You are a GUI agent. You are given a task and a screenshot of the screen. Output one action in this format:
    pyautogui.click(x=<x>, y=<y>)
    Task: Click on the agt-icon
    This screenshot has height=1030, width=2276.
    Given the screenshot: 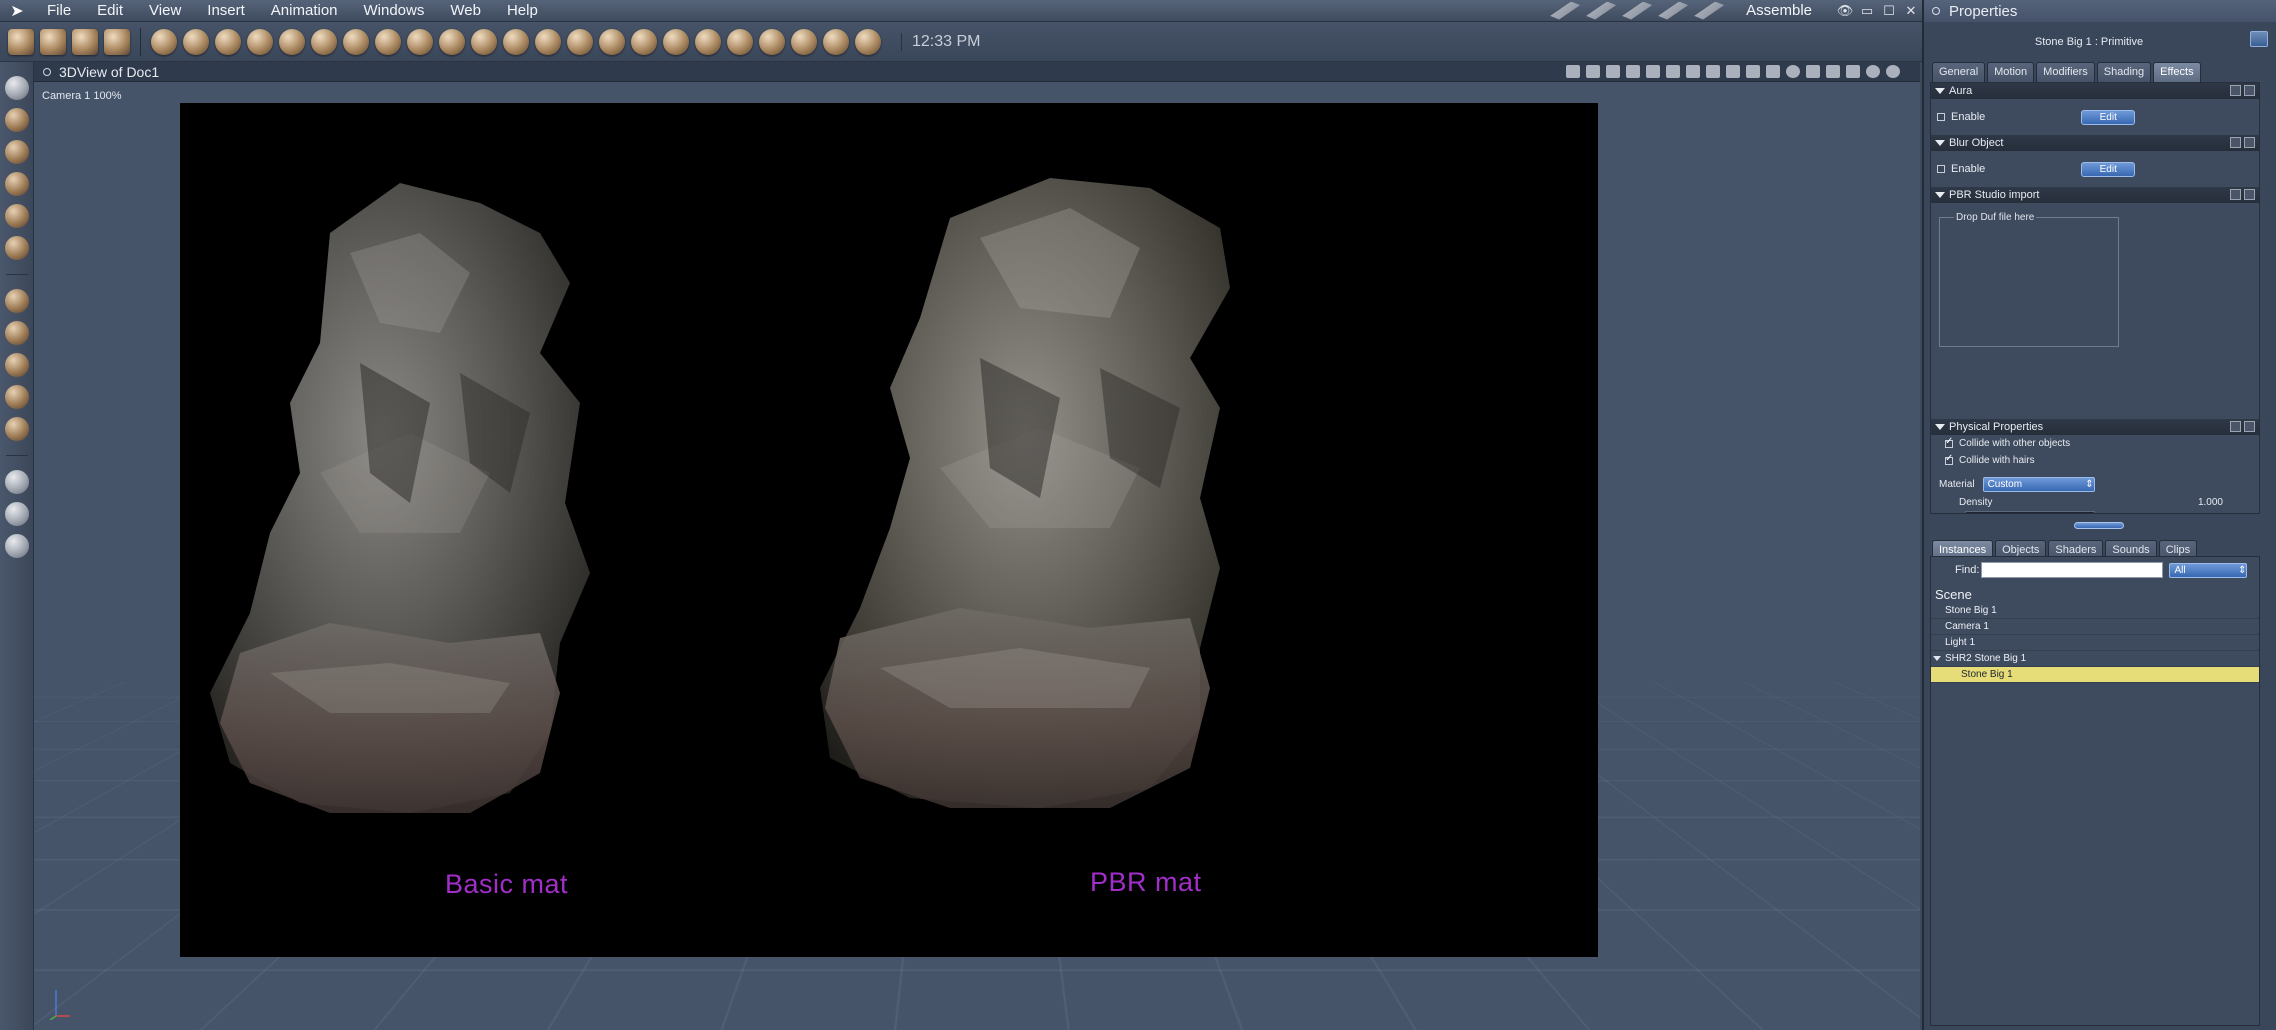 What is the action you would take?
    pyautogui.click(x=580, y=41)
    